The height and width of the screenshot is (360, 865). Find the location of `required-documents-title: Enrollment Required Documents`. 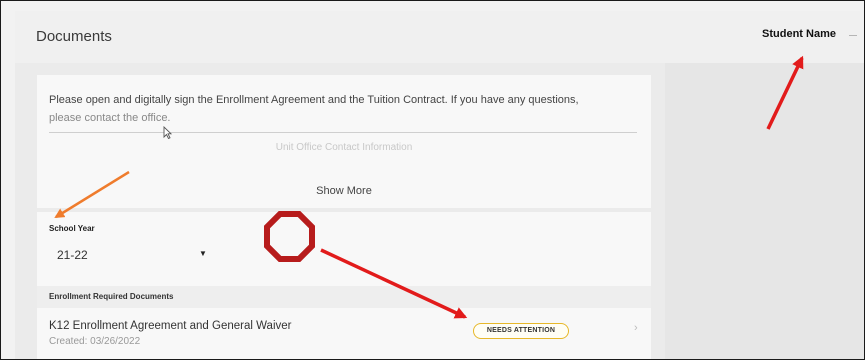

required-documents-title: Enrollment Required Documents is located at coordinates (111, 296).